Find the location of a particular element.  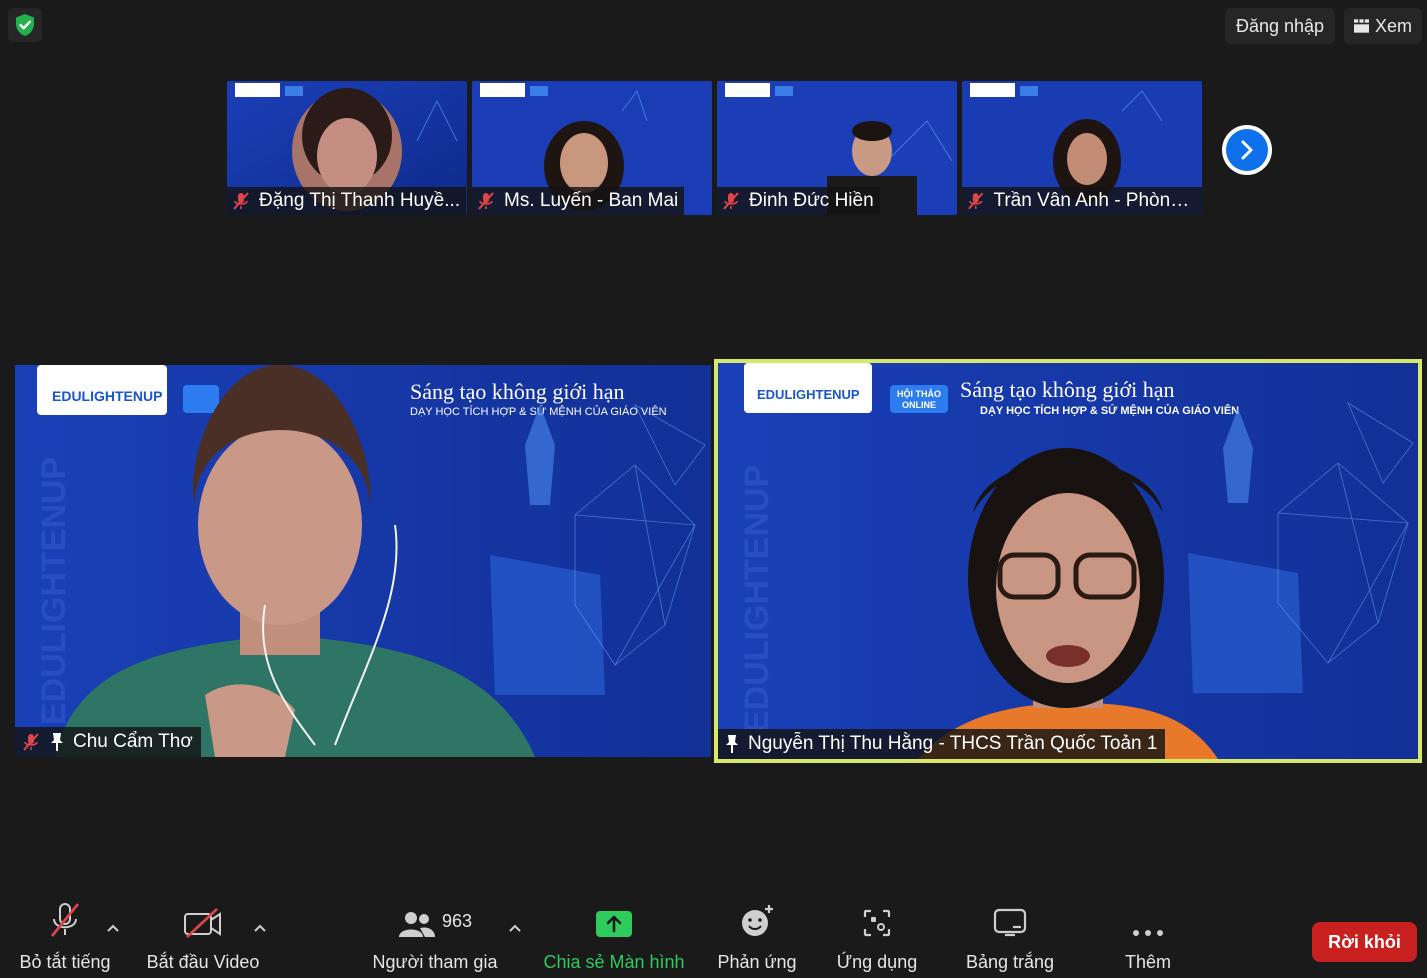

leave-label: Rời khỏi is located at coordinates (1364, 941).